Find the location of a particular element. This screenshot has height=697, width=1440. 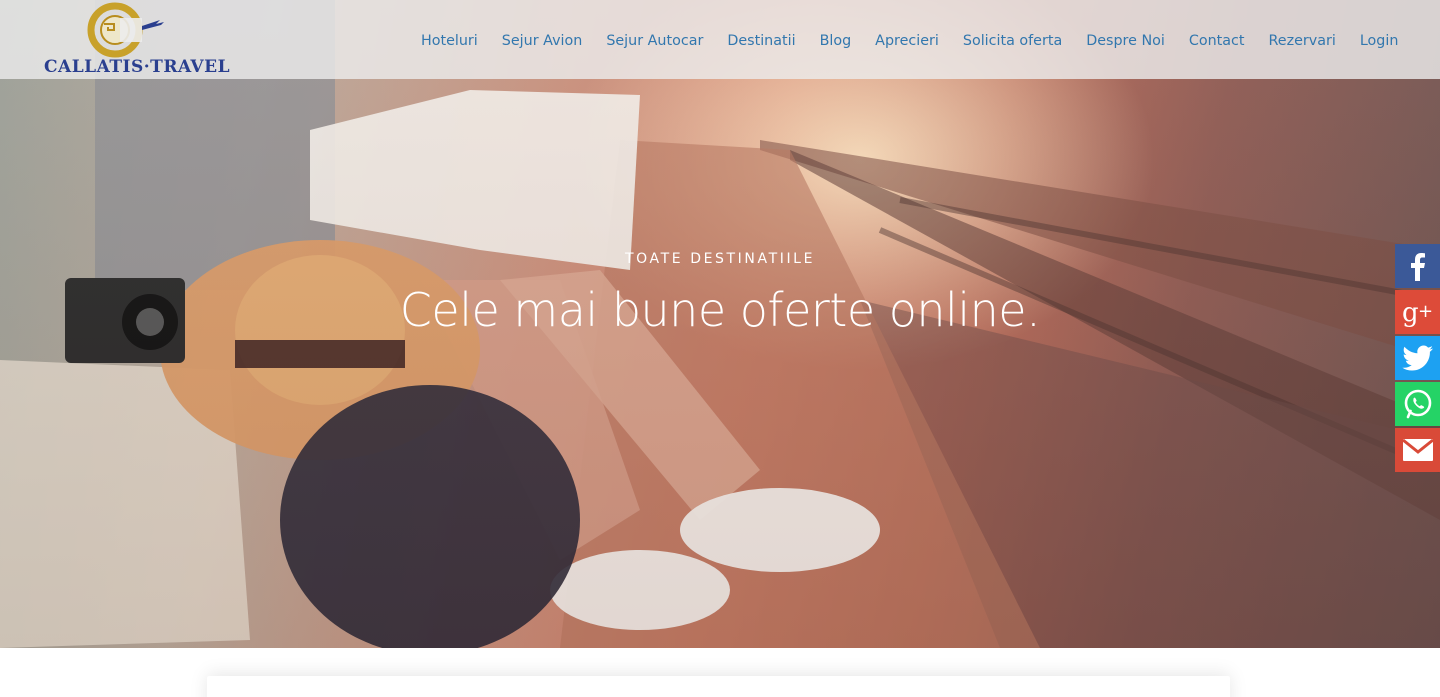

svg-text: g is located at coordinates (1410, 312).